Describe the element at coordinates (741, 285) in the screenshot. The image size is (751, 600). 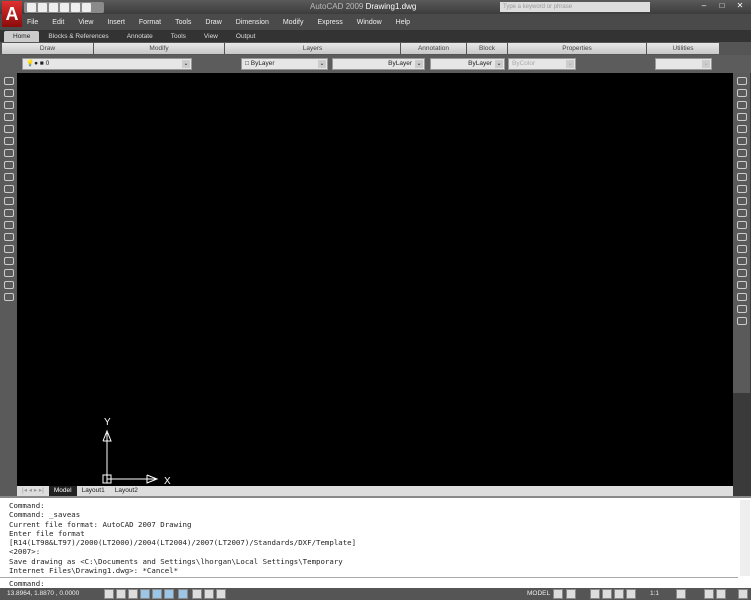
I see `dim-edit-icon` at that location.